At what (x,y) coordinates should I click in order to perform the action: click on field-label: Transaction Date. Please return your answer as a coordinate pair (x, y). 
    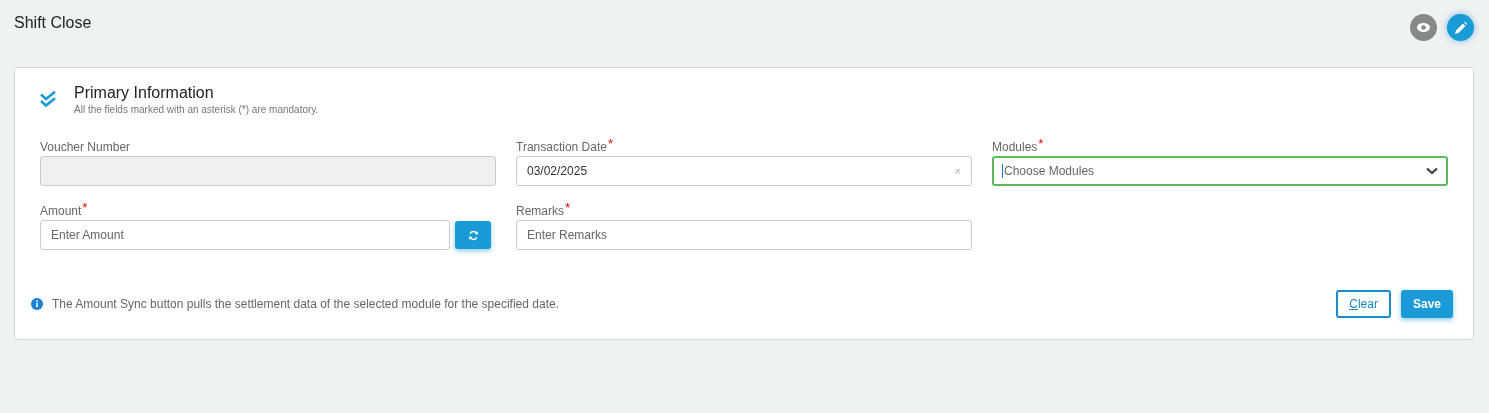
    Looking at the image, I should click on (561, 147).